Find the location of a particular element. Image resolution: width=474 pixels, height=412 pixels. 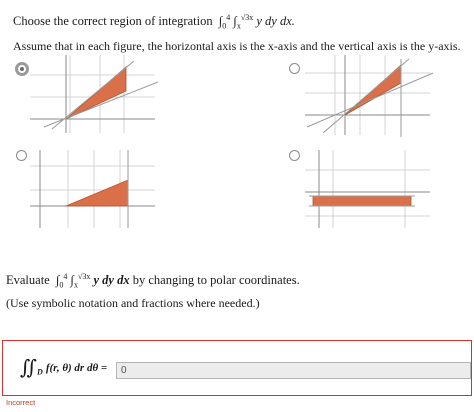

question-2-prefix: Evaluate is located at coordinates (28, 280).